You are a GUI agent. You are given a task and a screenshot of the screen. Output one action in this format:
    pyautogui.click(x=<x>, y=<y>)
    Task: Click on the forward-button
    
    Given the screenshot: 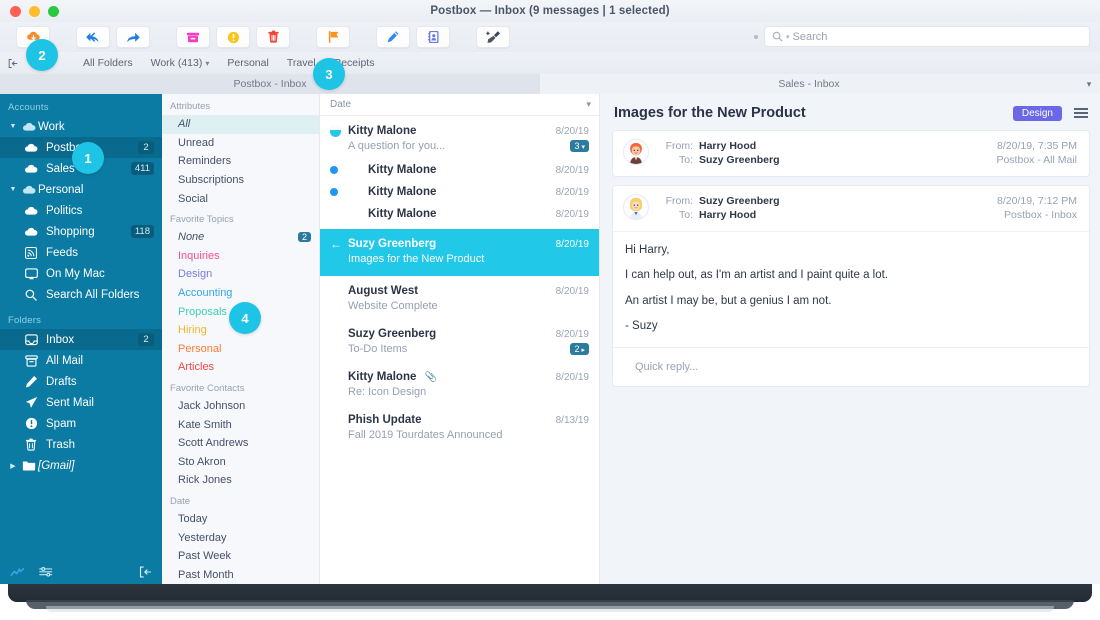 What is the action you would take?
    pyautogui.click(x=133, y=37)
    